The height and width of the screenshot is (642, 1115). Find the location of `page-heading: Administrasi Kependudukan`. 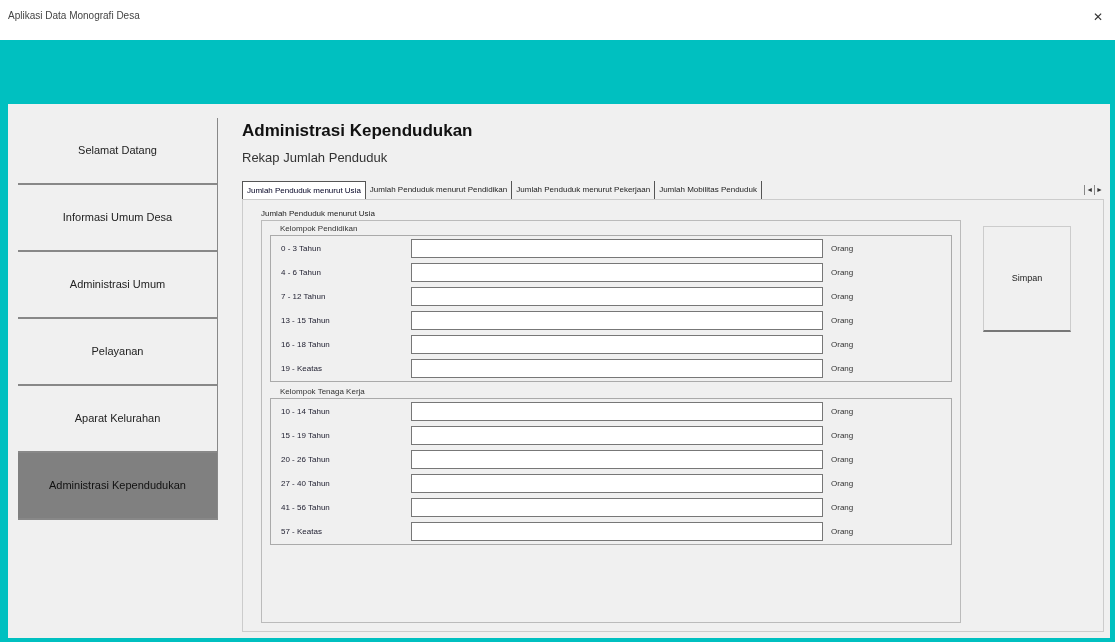

page-heading: Administrasi Kependudukan is located at coordinates (358, 131).